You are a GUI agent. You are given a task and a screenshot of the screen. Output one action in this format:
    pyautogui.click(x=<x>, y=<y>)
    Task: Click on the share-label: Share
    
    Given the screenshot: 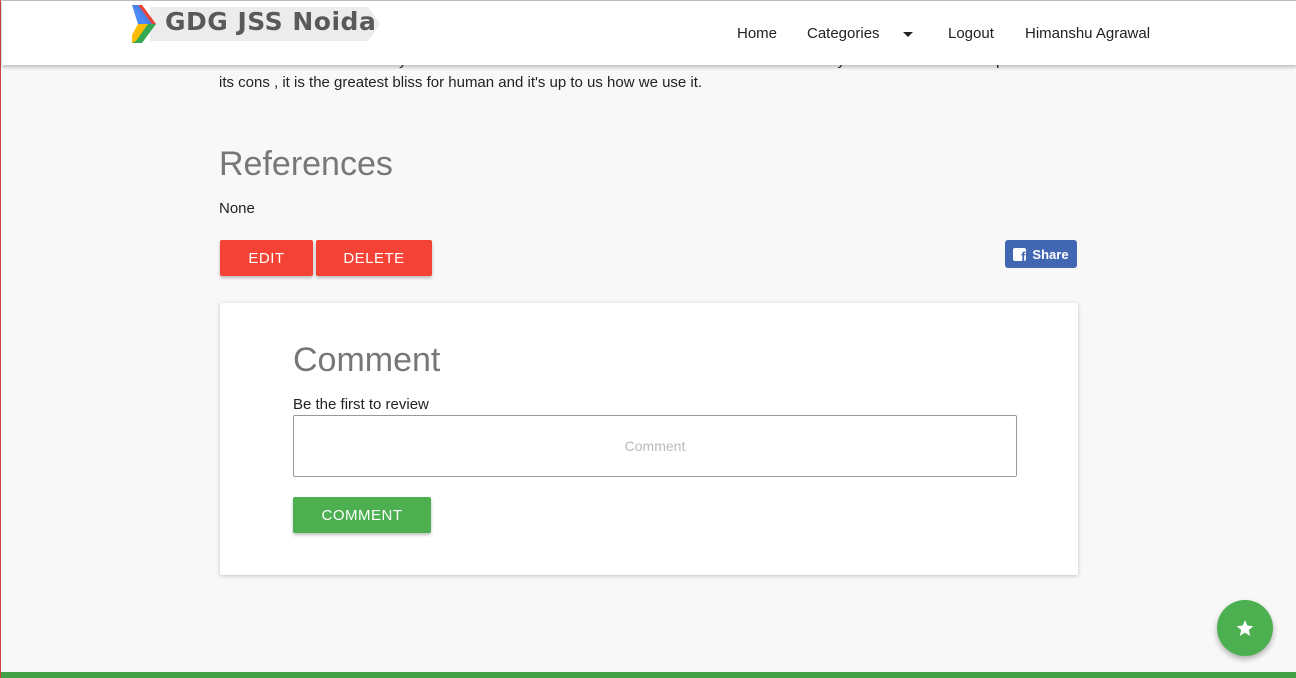 What is the action you would take?
    pyautogui.click(x=1050, y=254)
    